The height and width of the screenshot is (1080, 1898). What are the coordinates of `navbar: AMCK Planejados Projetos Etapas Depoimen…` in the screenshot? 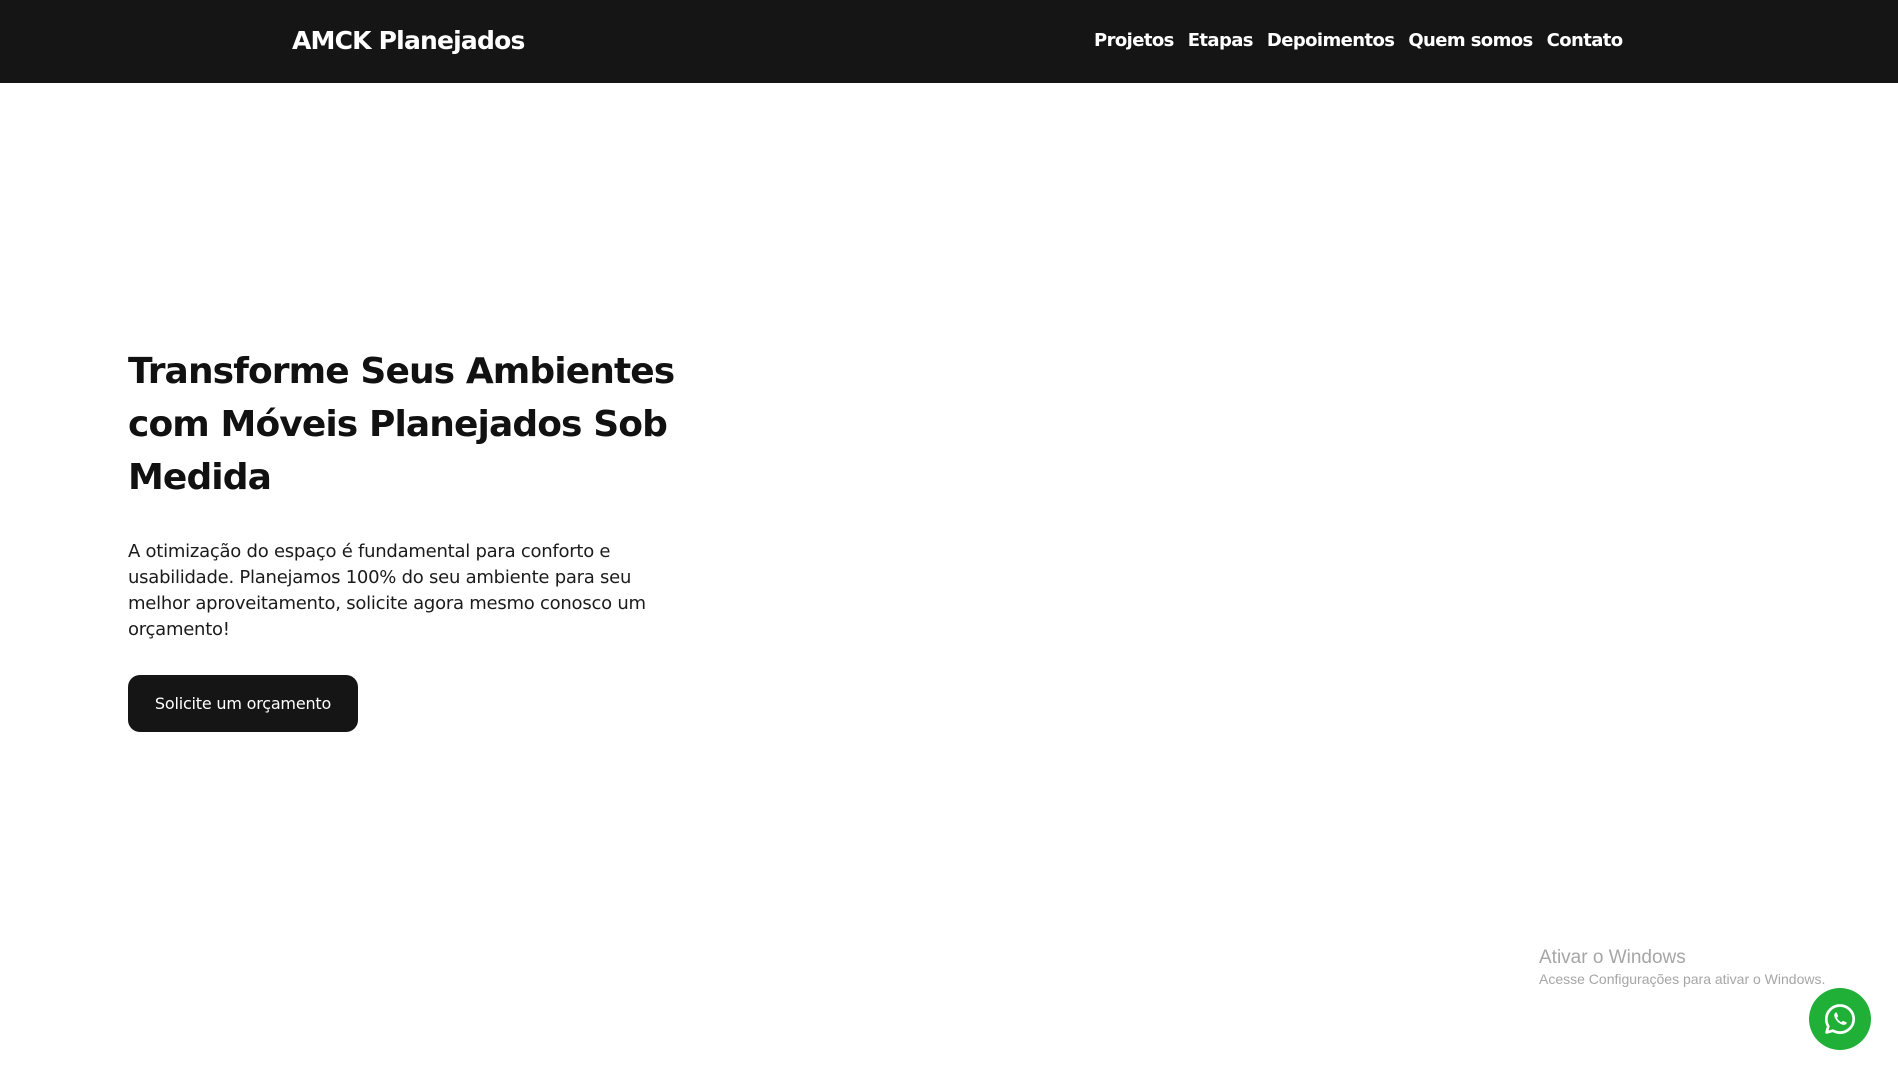 It's located at (949, 41).